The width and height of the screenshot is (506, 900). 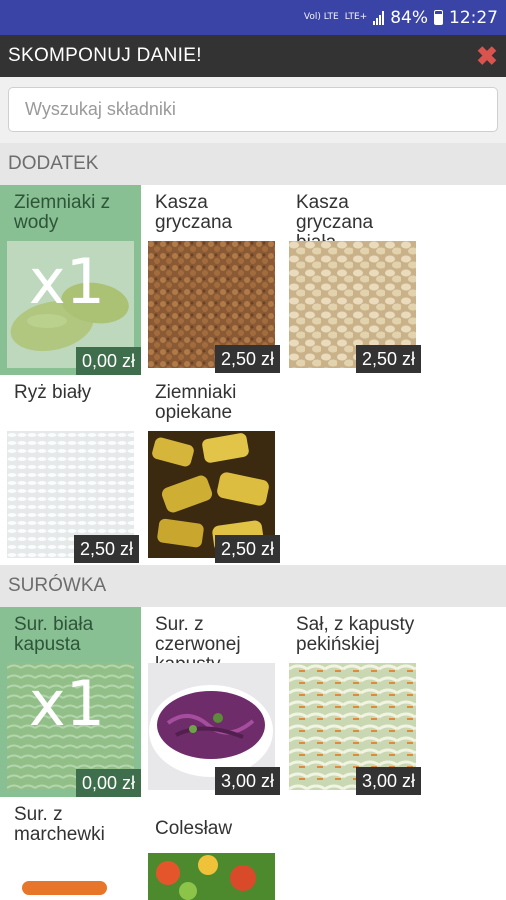 What do you see at coordinates (438, 17) in the screenshot?
I see `battery-icon` at bounding box center [438, 17].